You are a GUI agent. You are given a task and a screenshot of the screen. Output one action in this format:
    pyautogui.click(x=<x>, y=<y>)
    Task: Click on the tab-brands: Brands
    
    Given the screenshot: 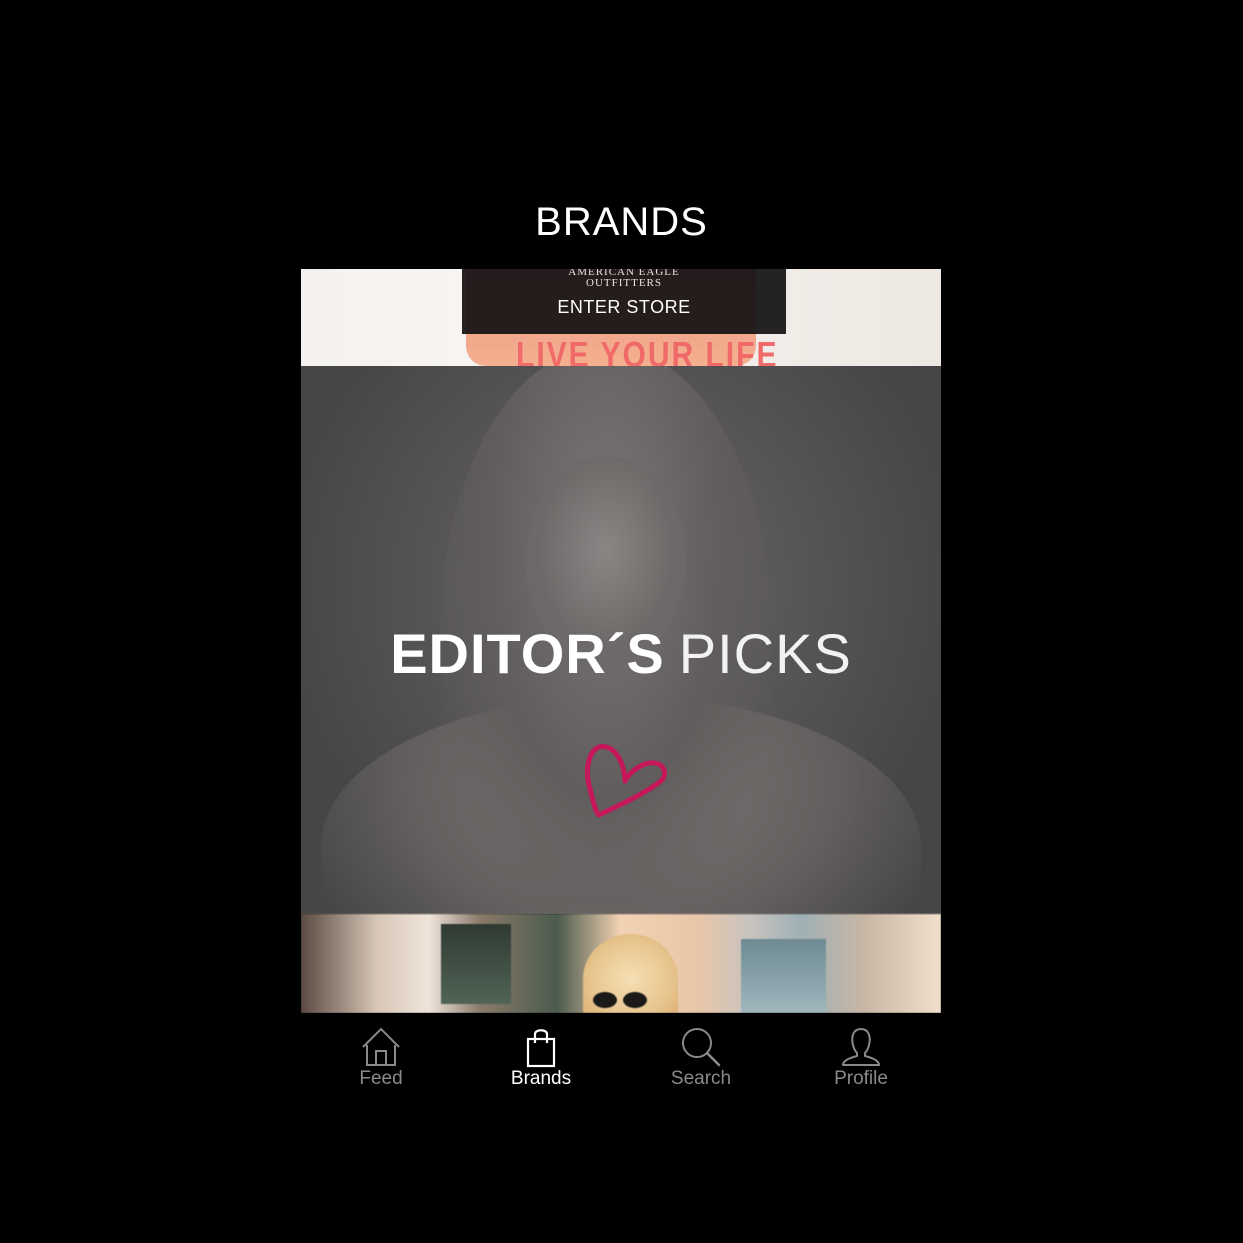 What is the action you would take?
    pyautogui.click(x=541, y=1058)
    